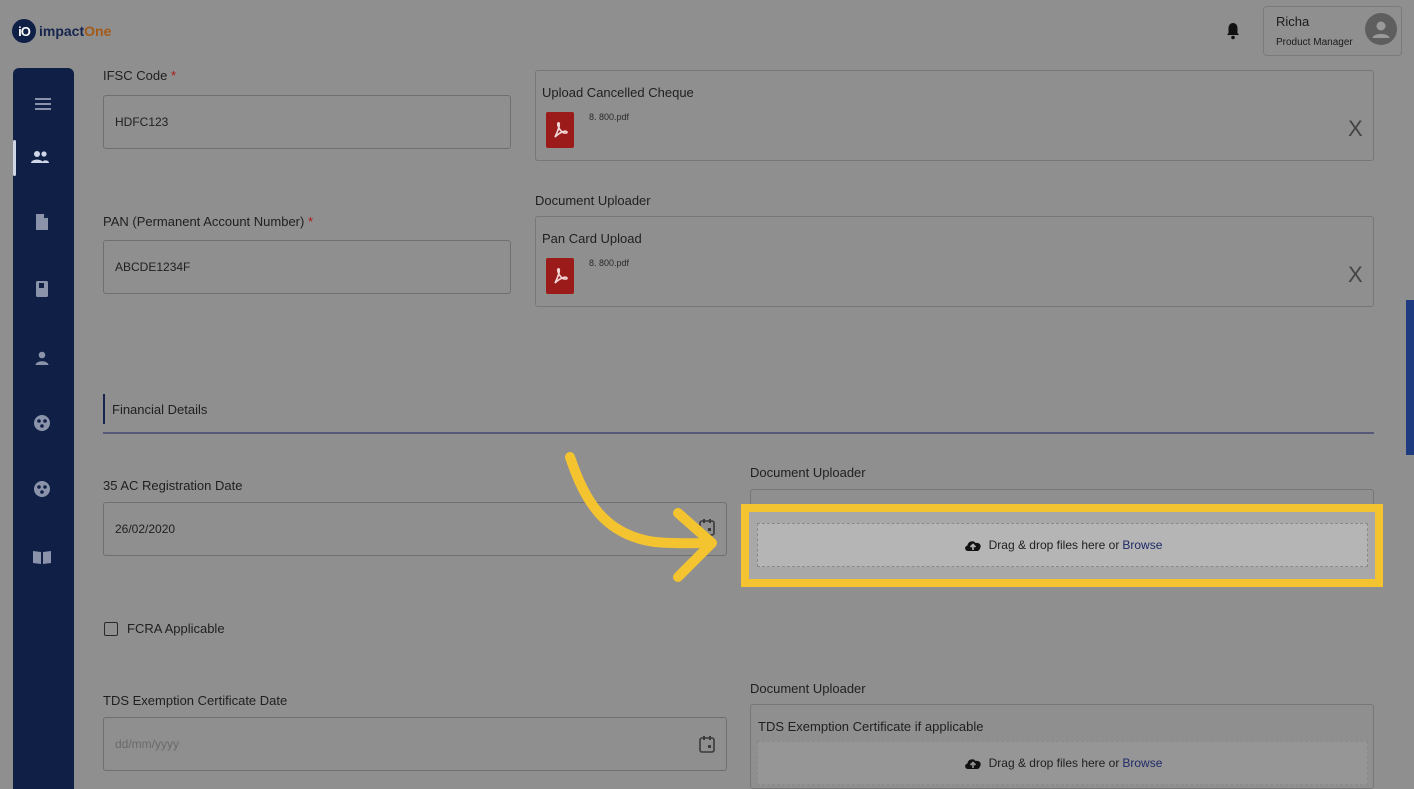  What do you see at coordinates (208, 221) in the screenshot?
I see `pan-label: PAN (Permanent Account Number) *` at bounding box center [208, 221].